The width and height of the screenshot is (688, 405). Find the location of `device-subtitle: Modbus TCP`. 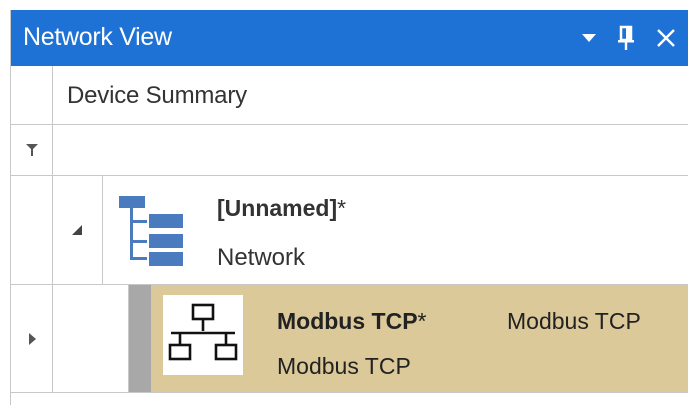

device-subtitle: Modbus TCP is located at coordinates (344, 366).